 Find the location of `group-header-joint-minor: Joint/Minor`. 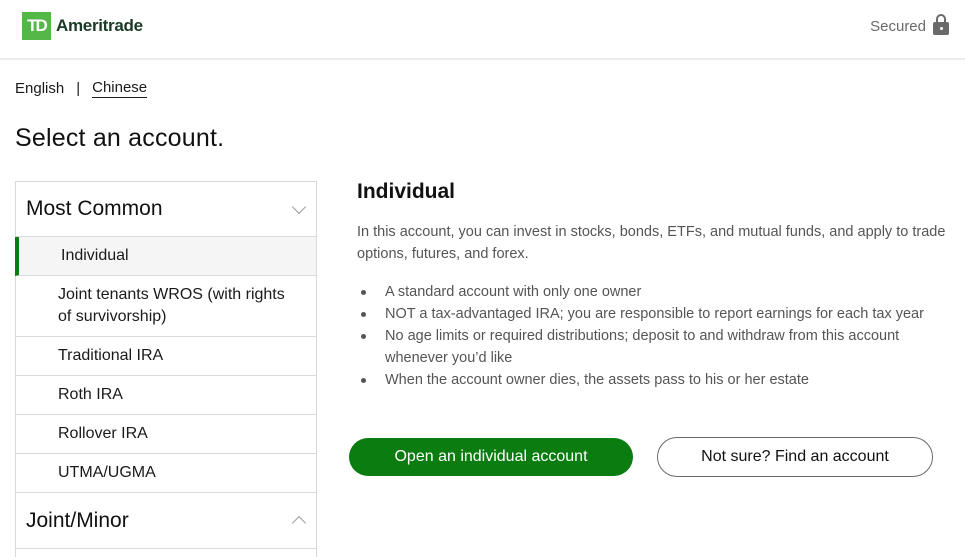

group-header-joint-minor: Joint/Minor is located at coordinates (166, 521).